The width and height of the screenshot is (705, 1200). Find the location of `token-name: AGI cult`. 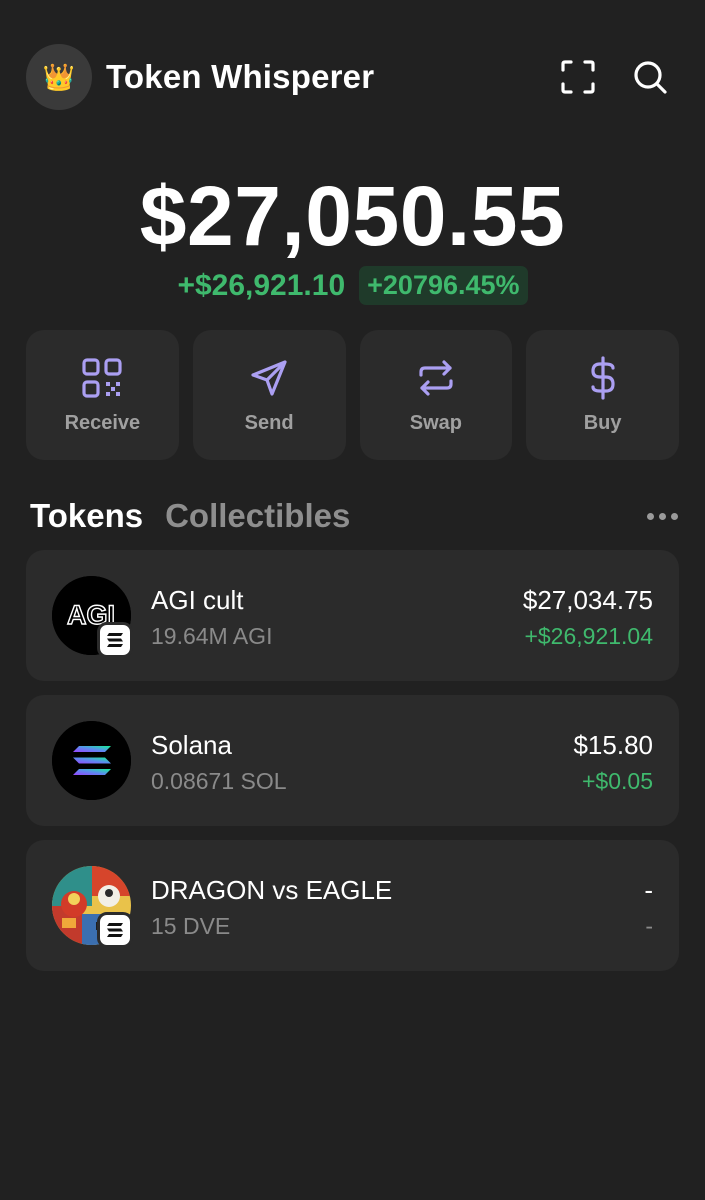

token-name: AGI cult is located at coordinates (197, 600).